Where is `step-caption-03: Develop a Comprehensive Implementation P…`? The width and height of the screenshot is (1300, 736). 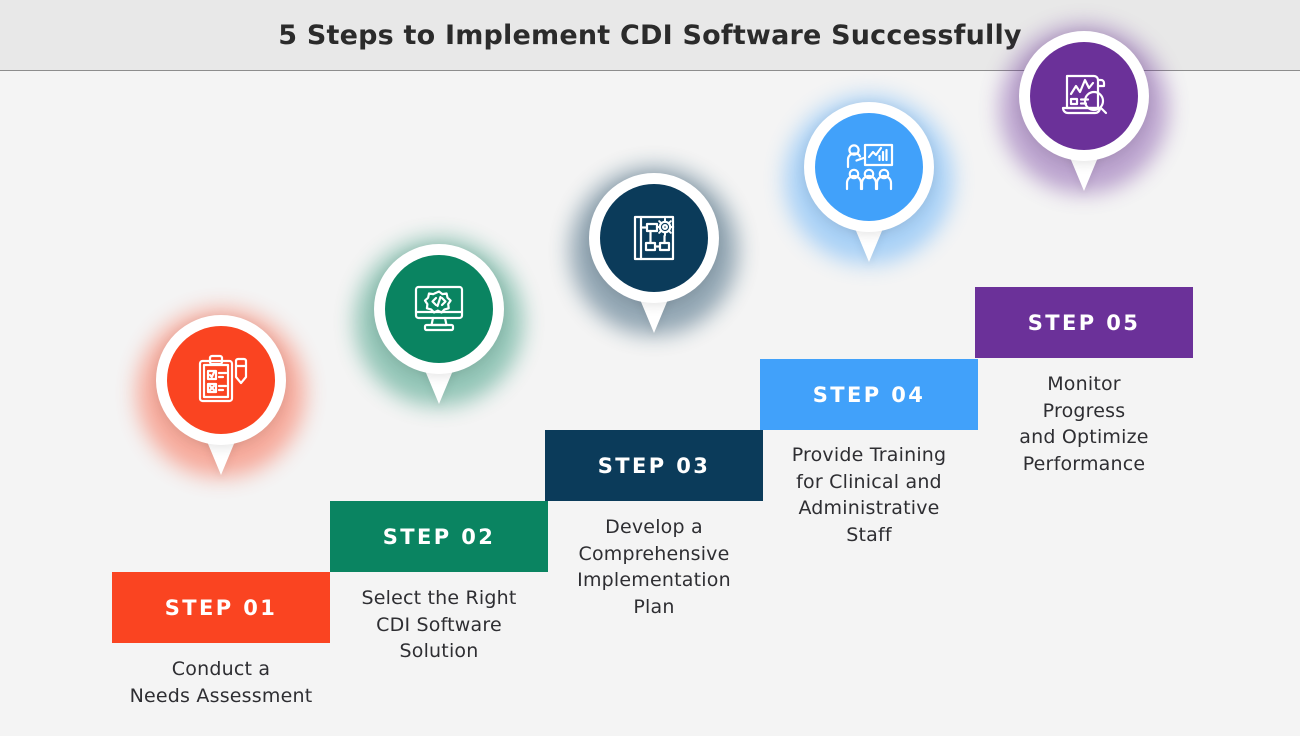 step-caption-03: Develop a Comprehensive Implementation P… is located at coordinates (654, 567).